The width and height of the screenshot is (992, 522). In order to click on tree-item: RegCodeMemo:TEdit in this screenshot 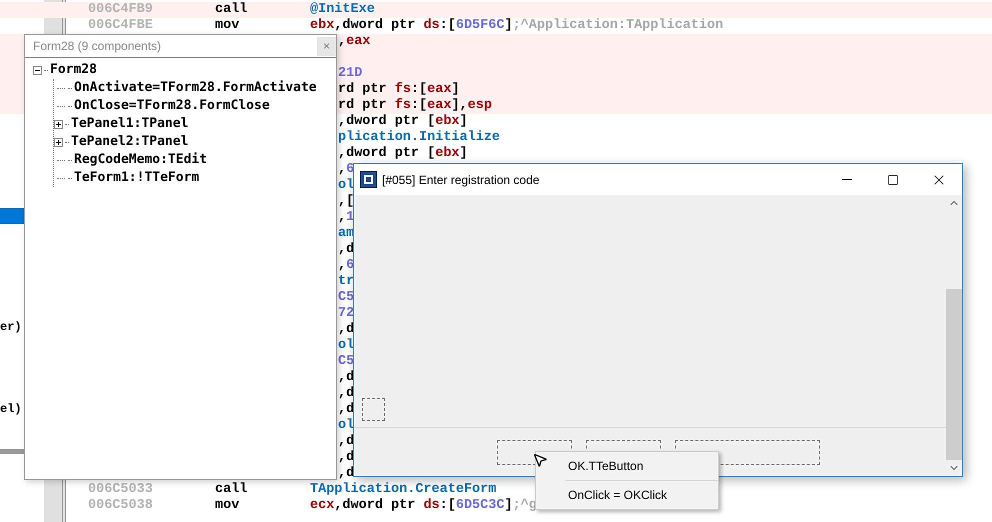, I will do `click(141, 160)`.